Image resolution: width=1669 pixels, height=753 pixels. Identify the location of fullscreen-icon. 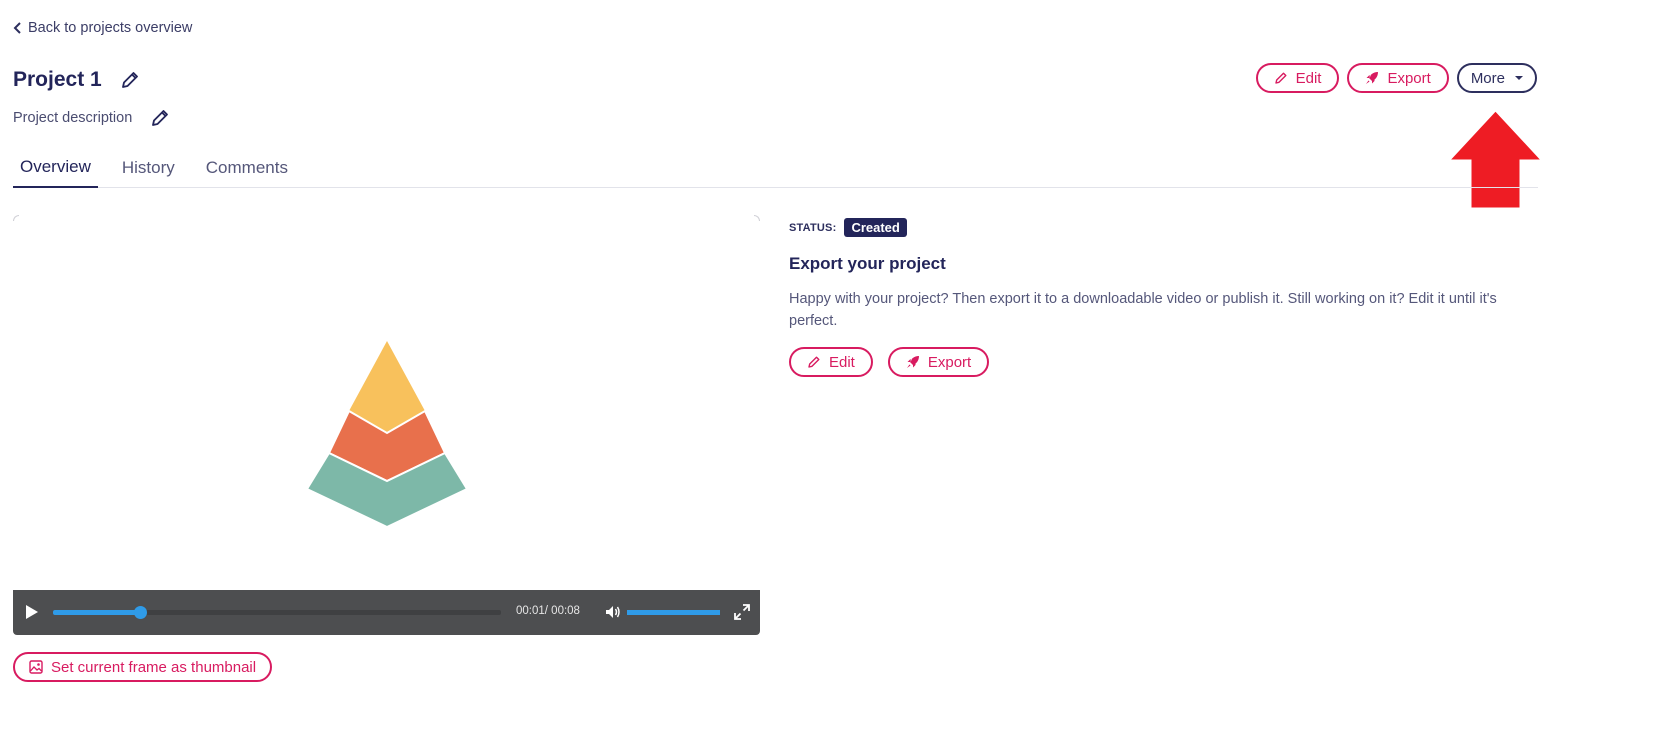
(742, 612).